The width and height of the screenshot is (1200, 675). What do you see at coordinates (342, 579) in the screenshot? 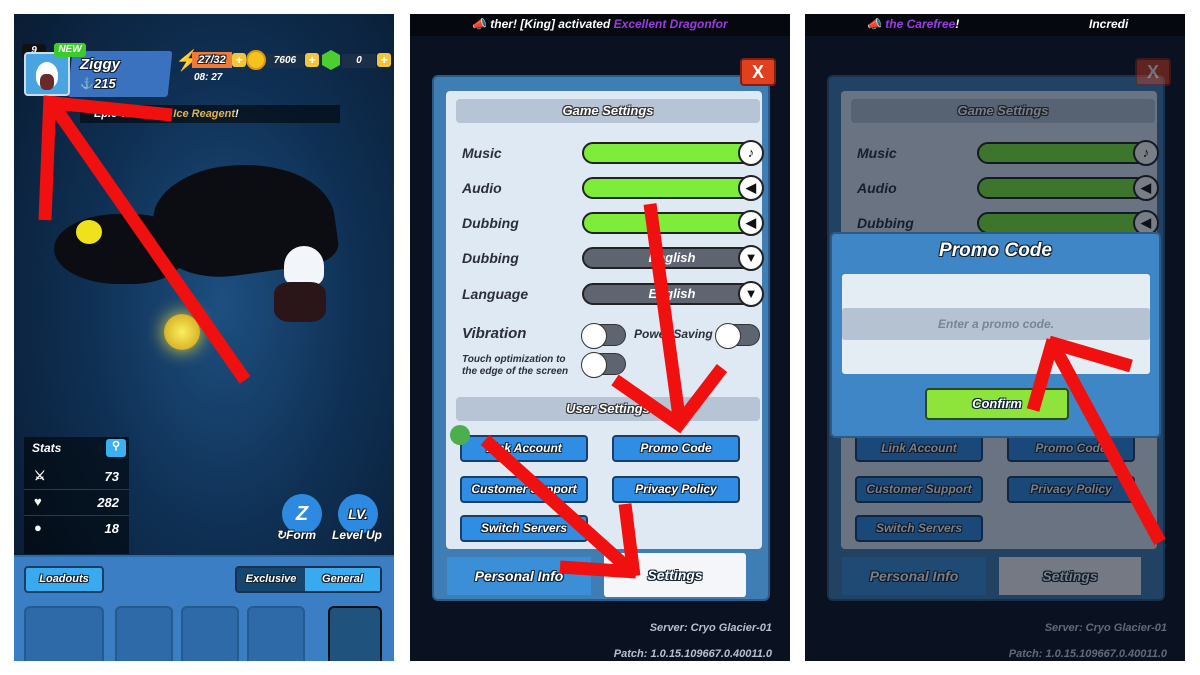
I see `general-tab: General` at bounding box center [342, 579].